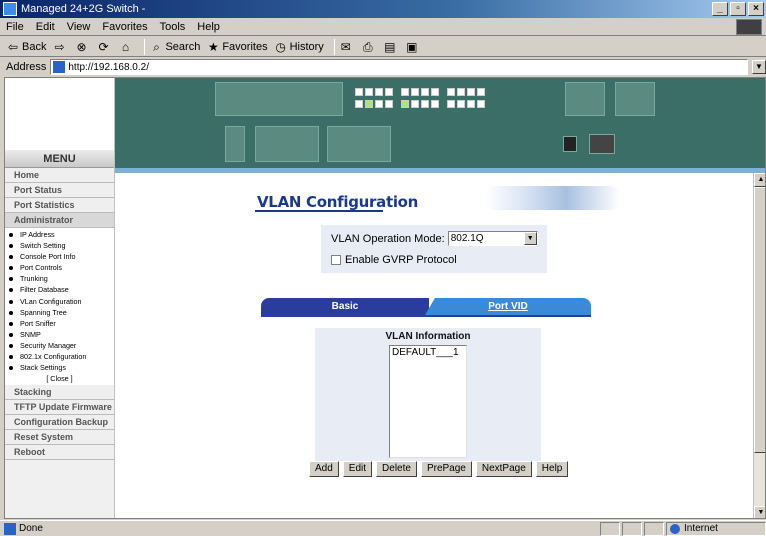 This screenshot has width=766, height=536. What do you see at coordinates (59, 289) in the screenshot?
I see `submenu-filter-database: Filter Database` at bounding box center [59, 289].